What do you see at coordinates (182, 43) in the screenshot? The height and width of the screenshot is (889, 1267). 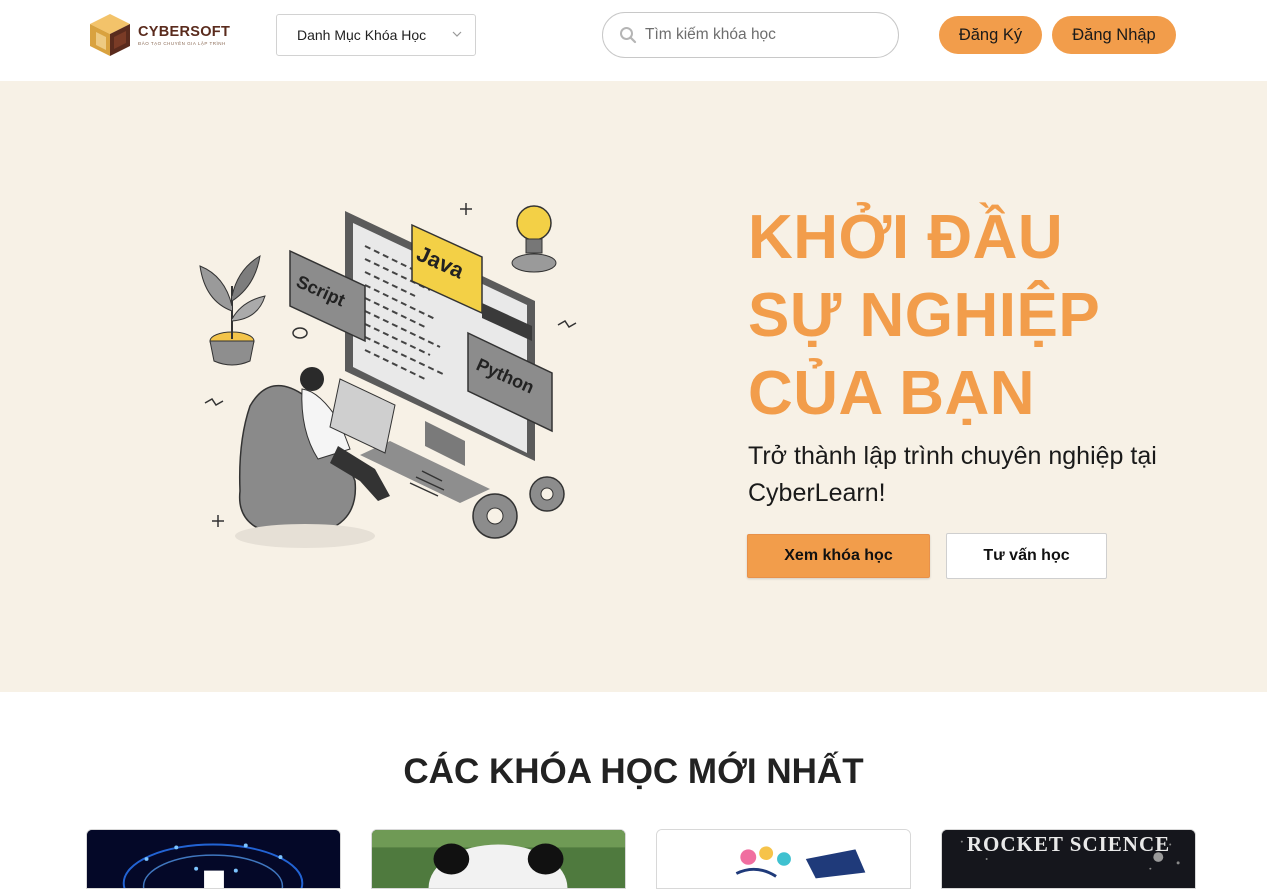 I see `logo-tagline: ĐÀO TẠO CHUYÊN GIA LẬP TRÌNH` at bounding box center [182, 43].